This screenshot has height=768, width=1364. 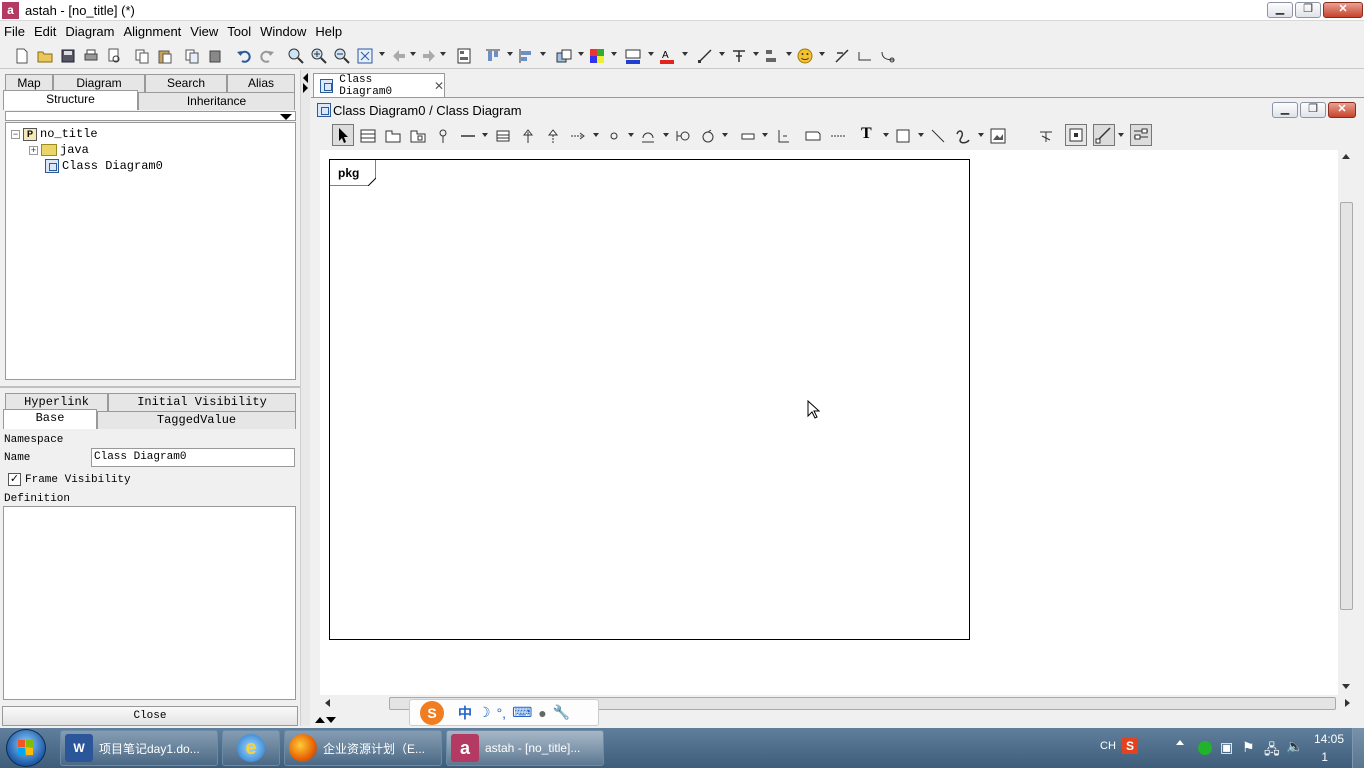 I want to click on note-tool-icon, so click(x=813, y=136).